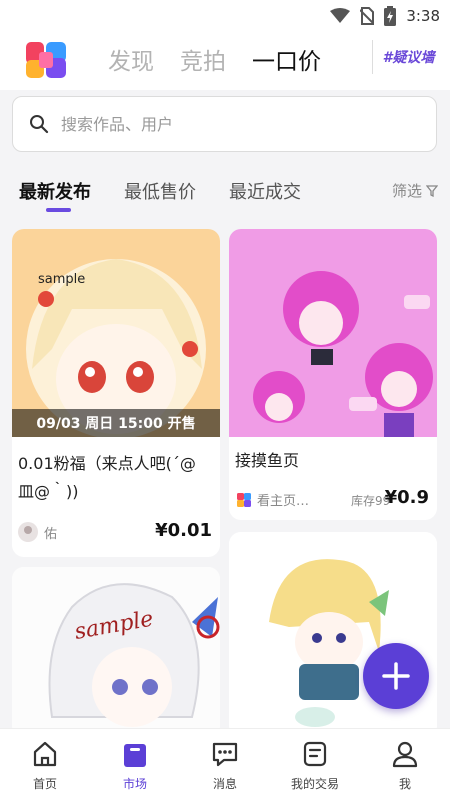 This screenshot has height=800, width=450. I want to click on nav-label: 消息, so click(224, 784).